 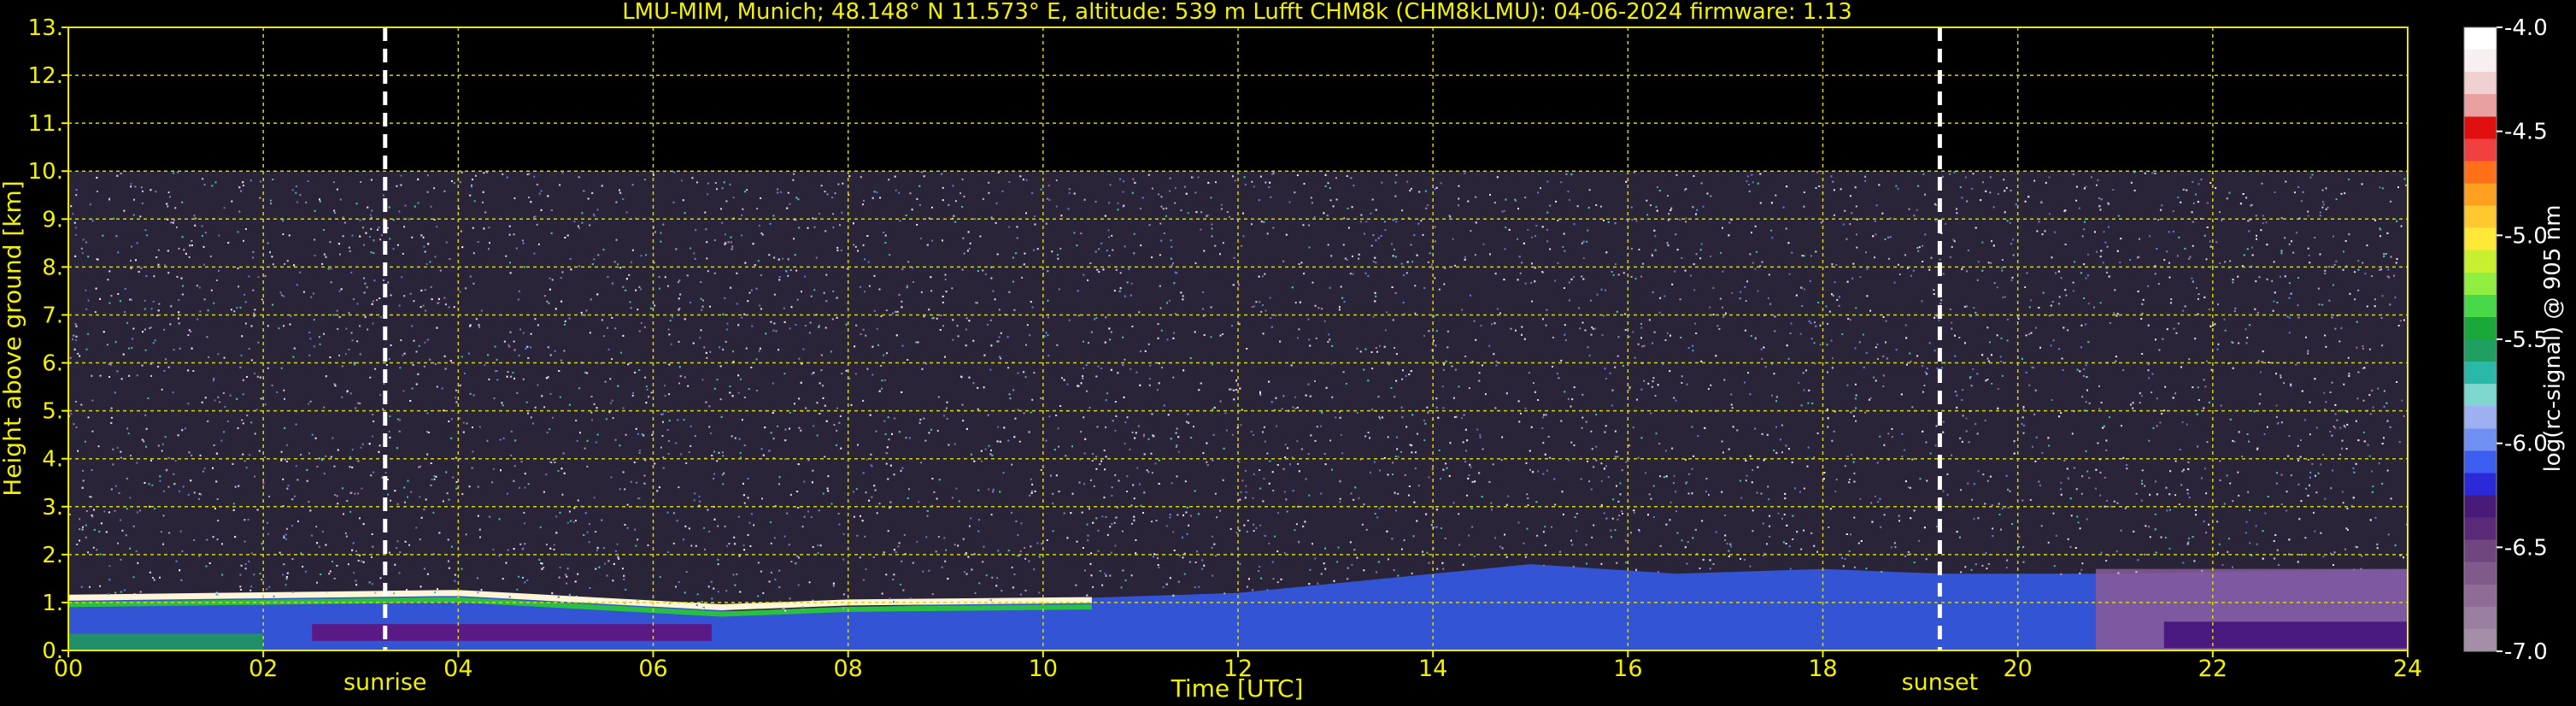 I want to click on aerosol-layer-night, so click(x=2285, y=635).